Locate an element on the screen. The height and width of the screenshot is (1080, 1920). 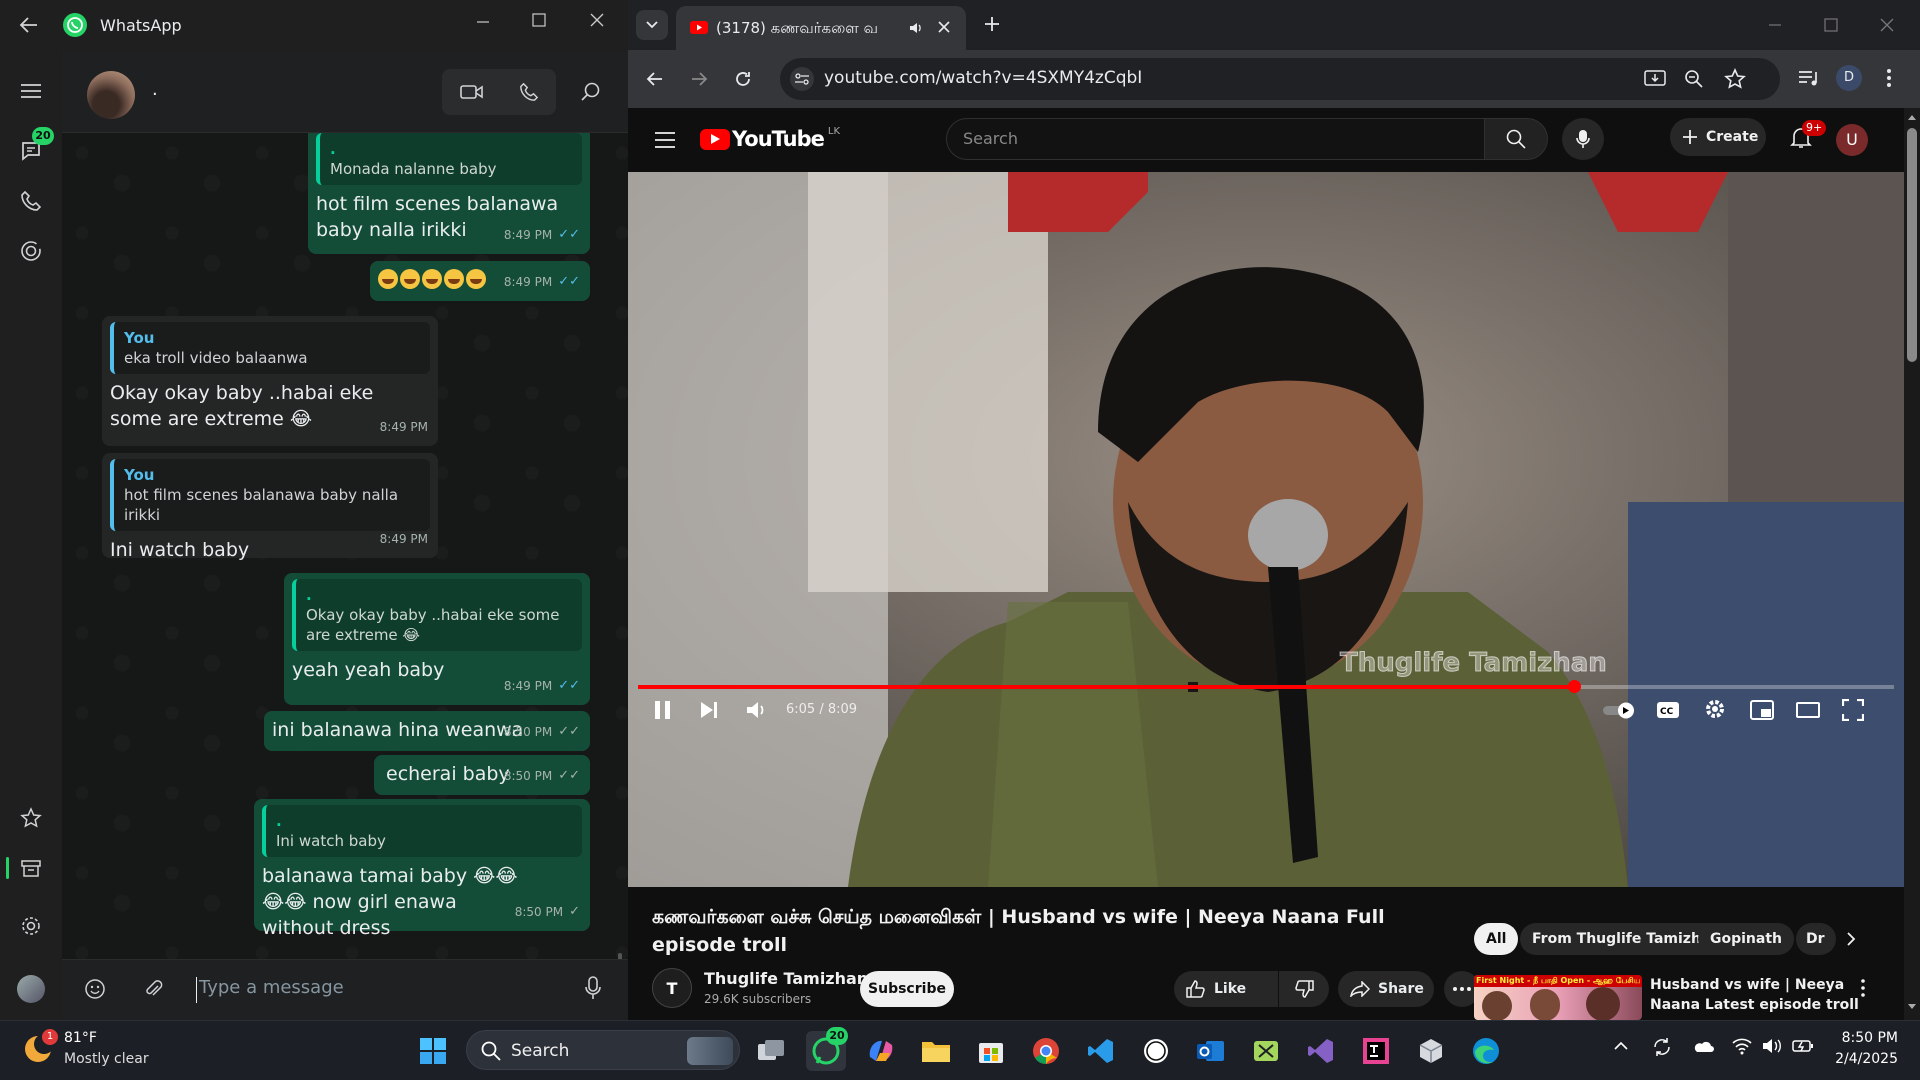
forward-icon is located at coordinates (699, 79).